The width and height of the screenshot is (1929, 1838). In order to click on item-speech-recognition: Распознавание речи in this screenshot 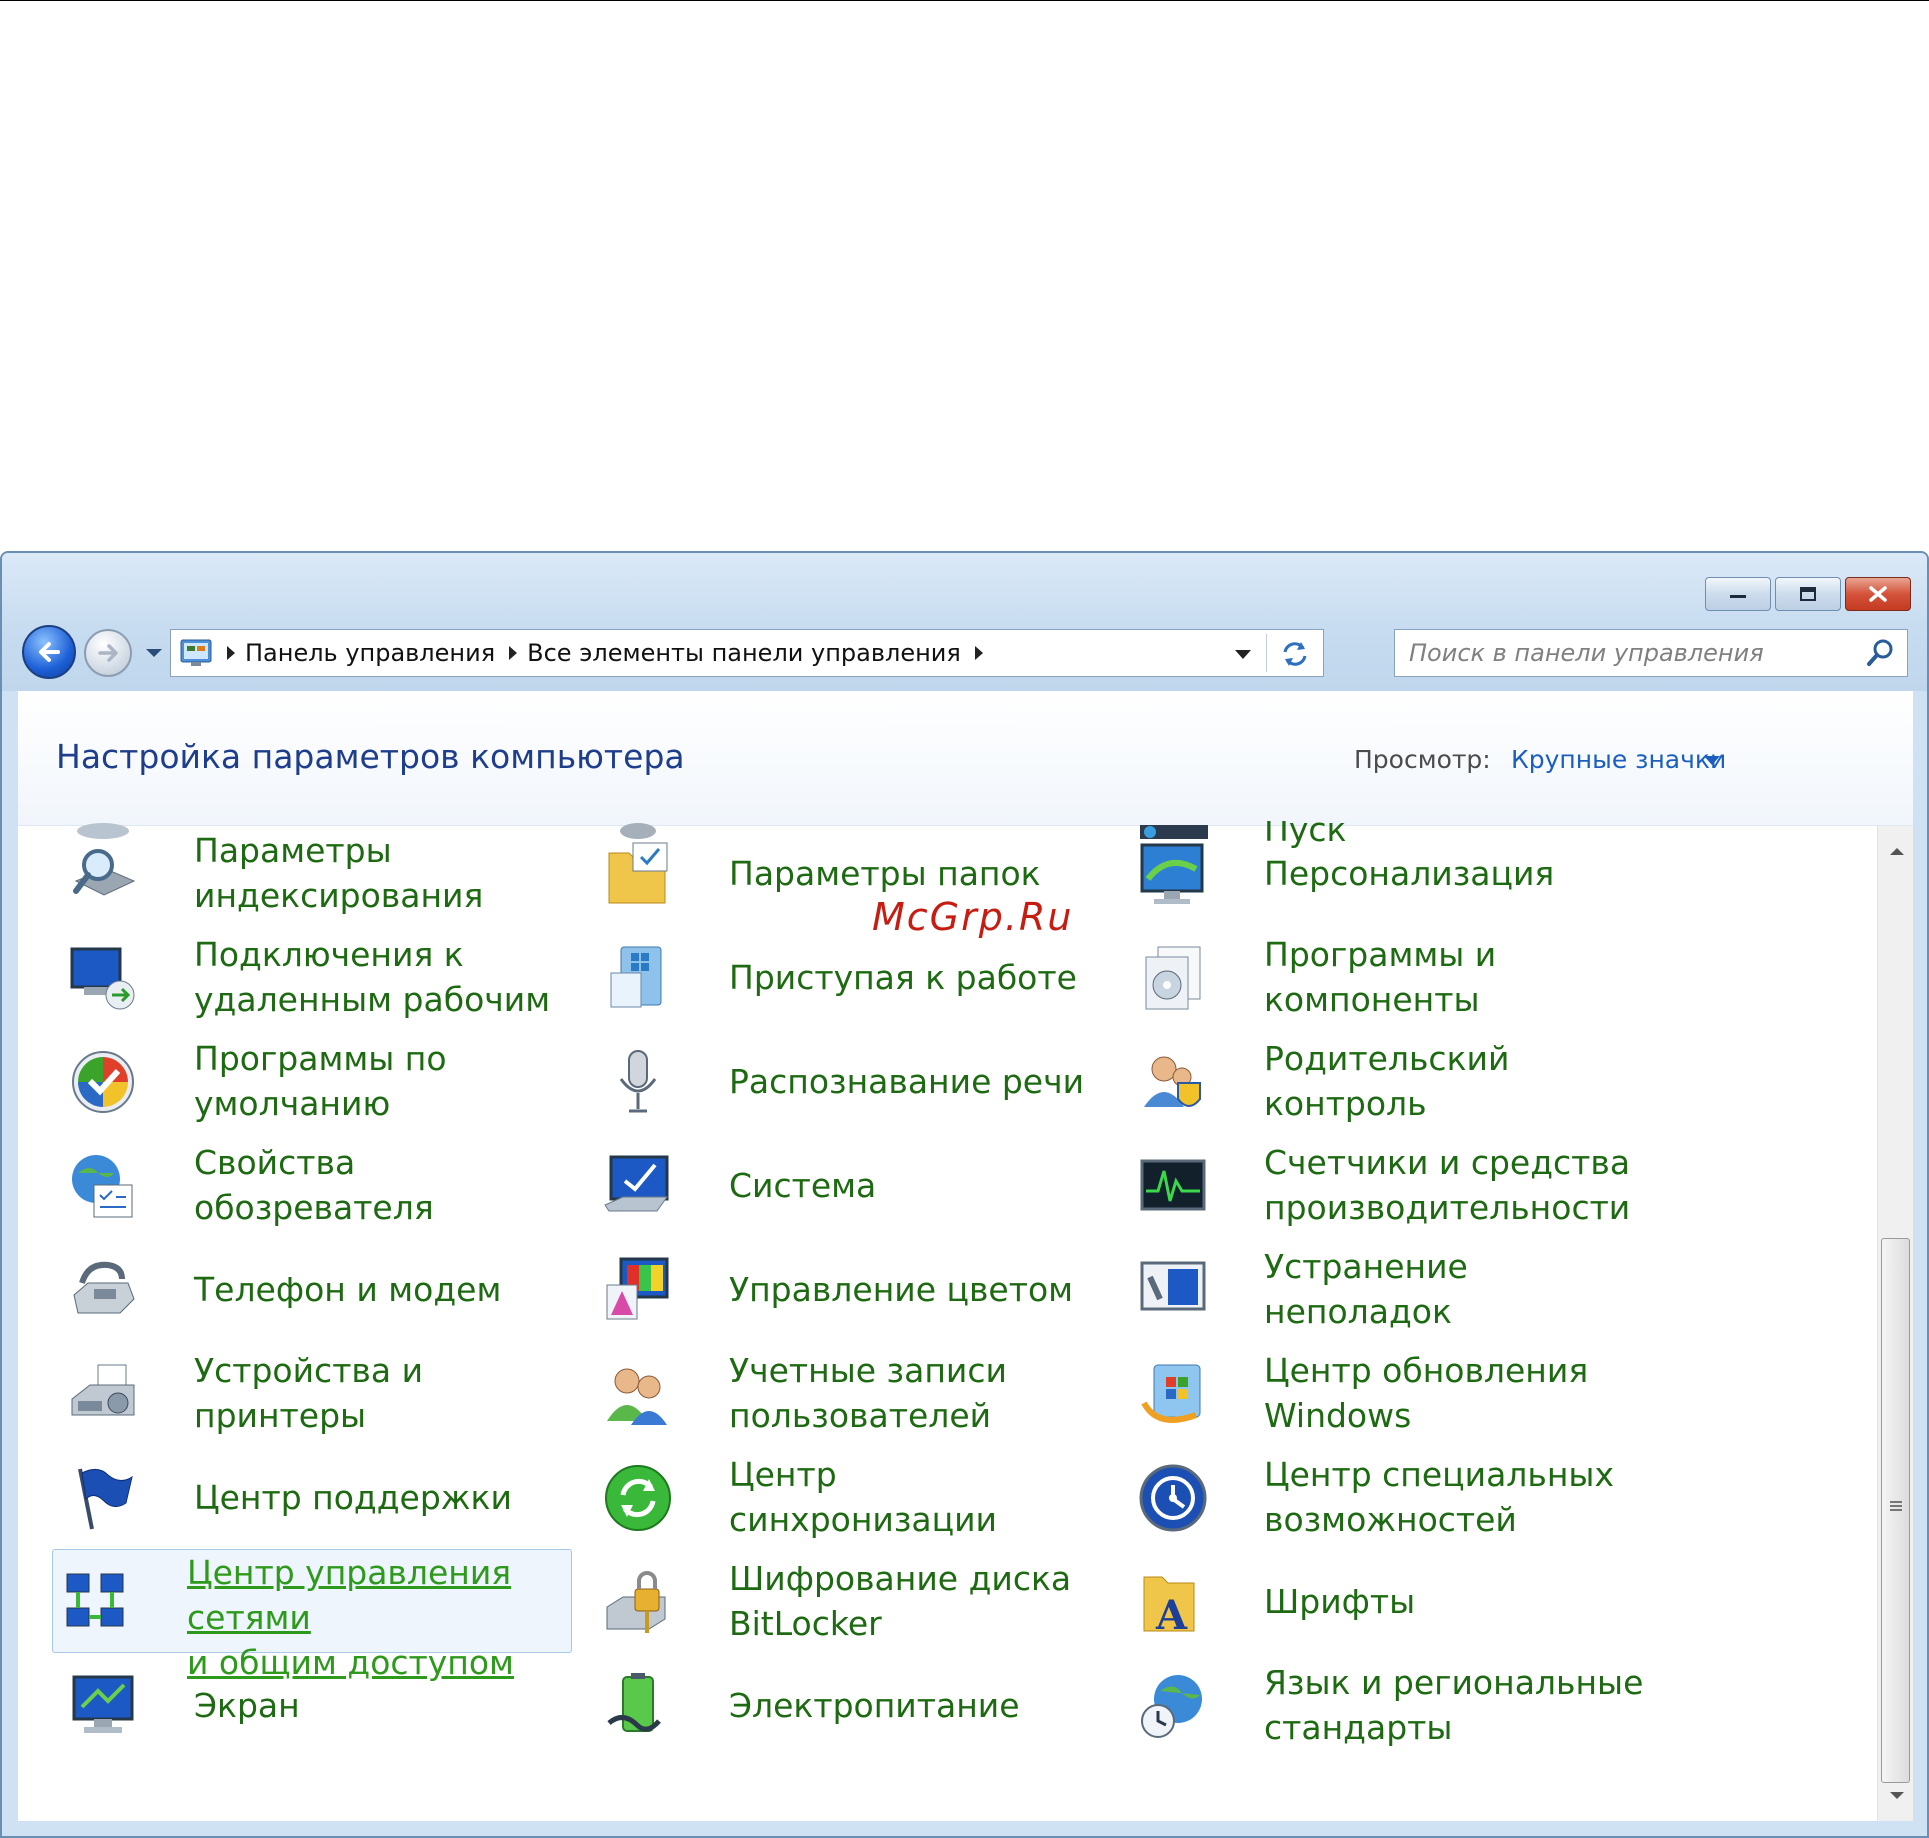, I will do `click(855, 1081)`.